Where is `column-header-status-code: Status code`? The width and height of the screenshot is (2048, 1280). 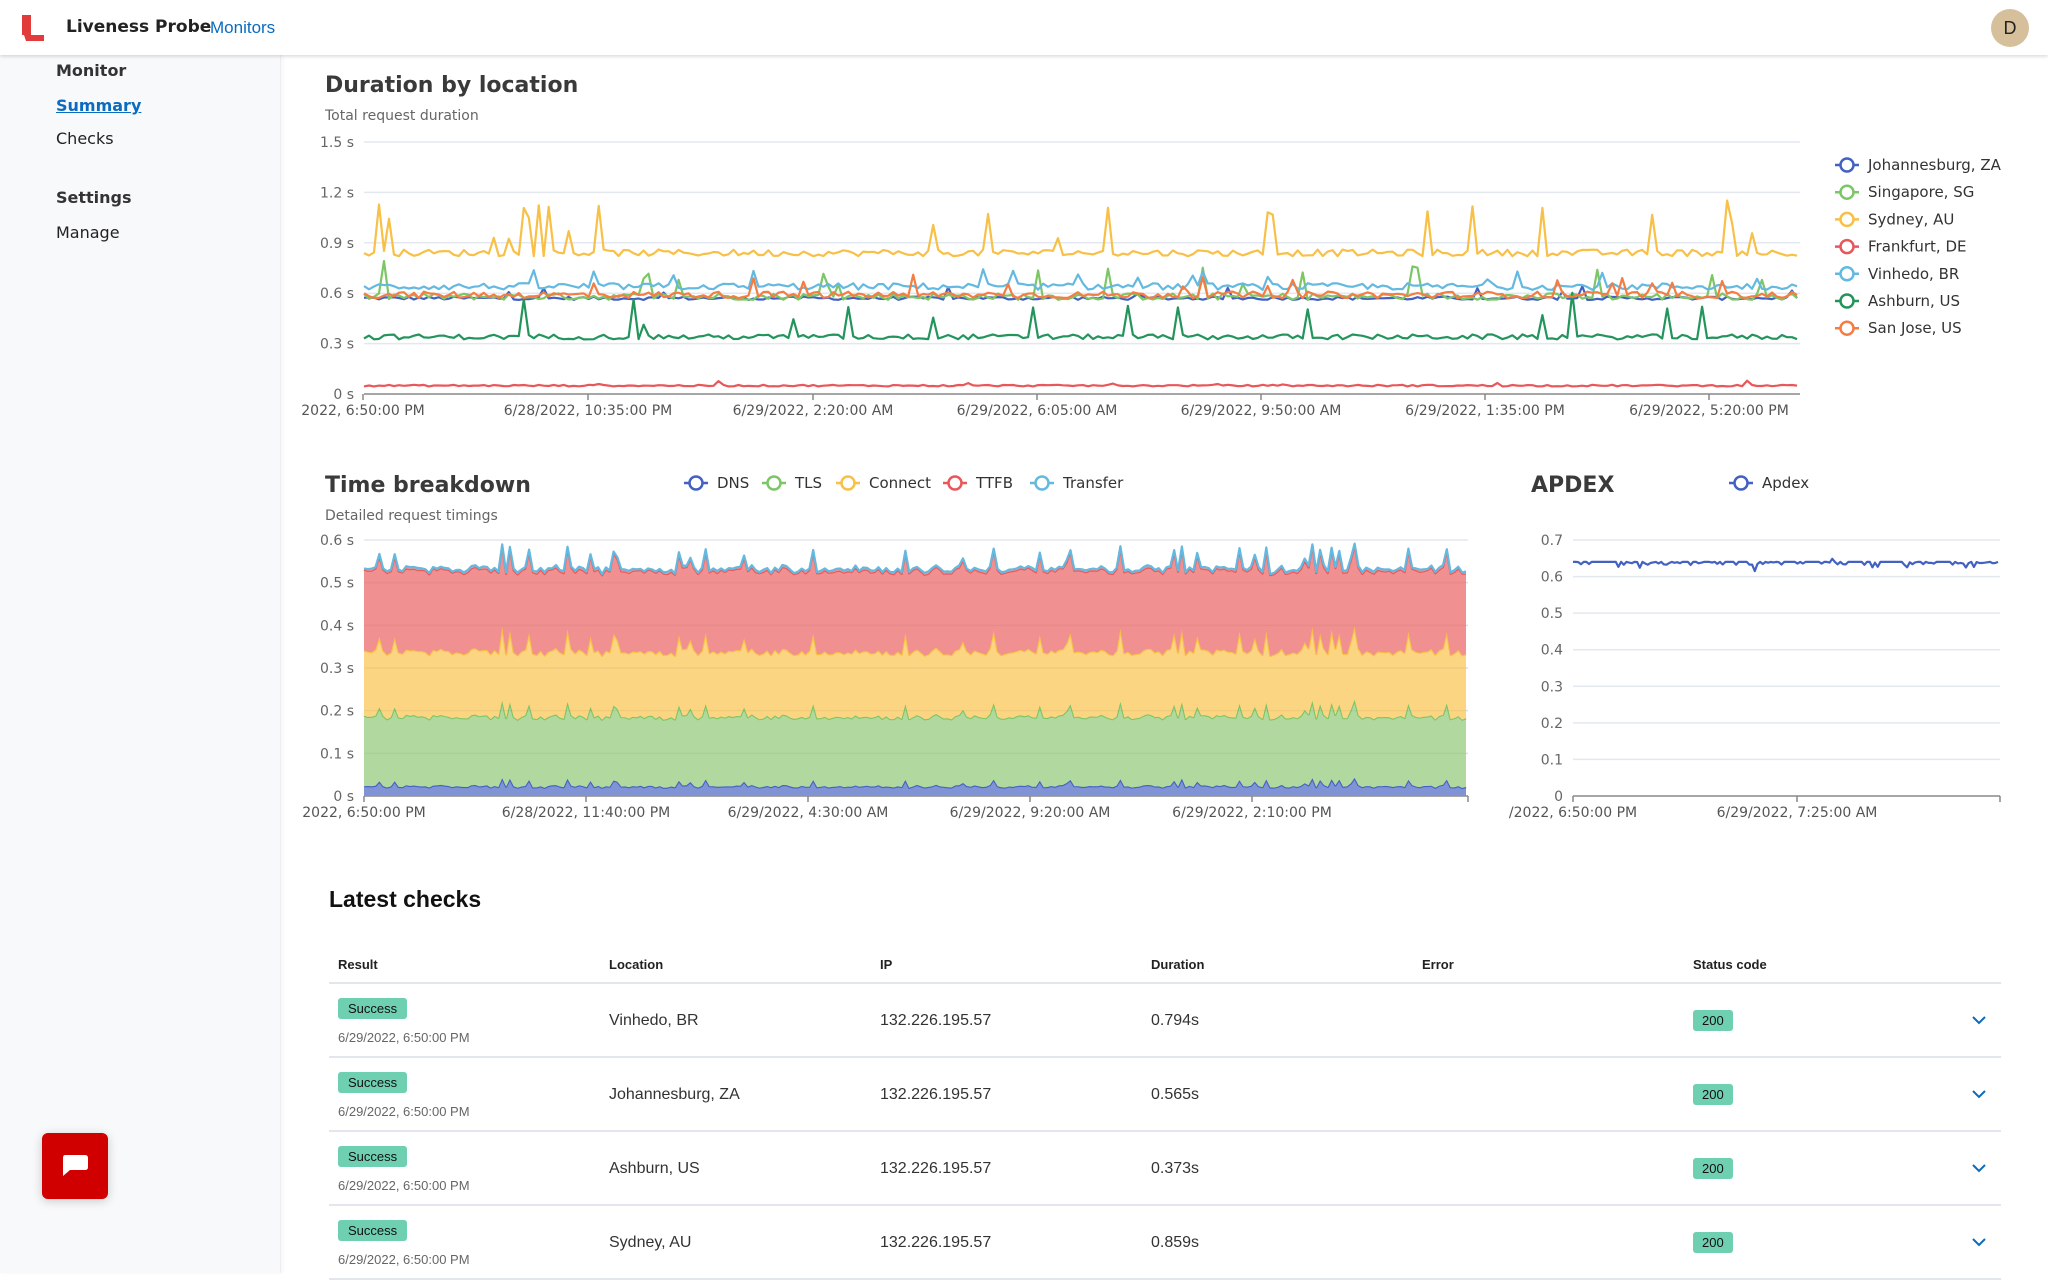
column-header-status-code: Status code is located at coordinates (1730, 964).